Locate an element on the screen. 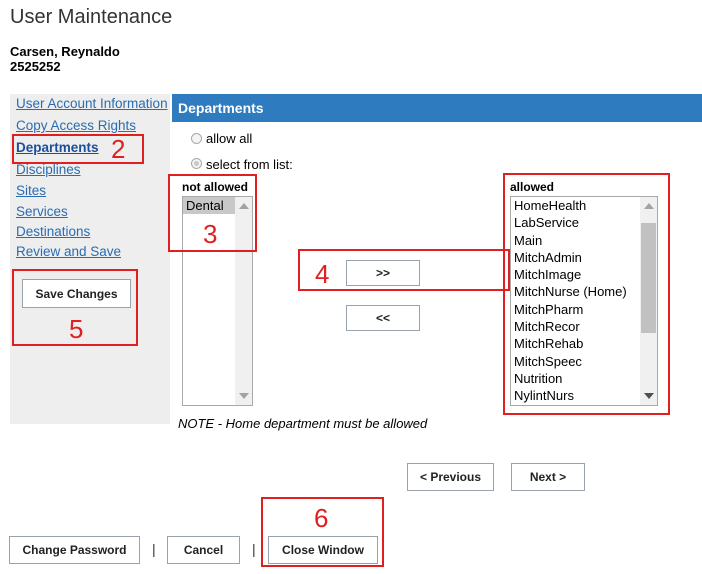 The width and height of the screenshot is (702, 574). sidebar-item-copy-access-rights: Copy Access Rights is located at coordinates (76, 125).